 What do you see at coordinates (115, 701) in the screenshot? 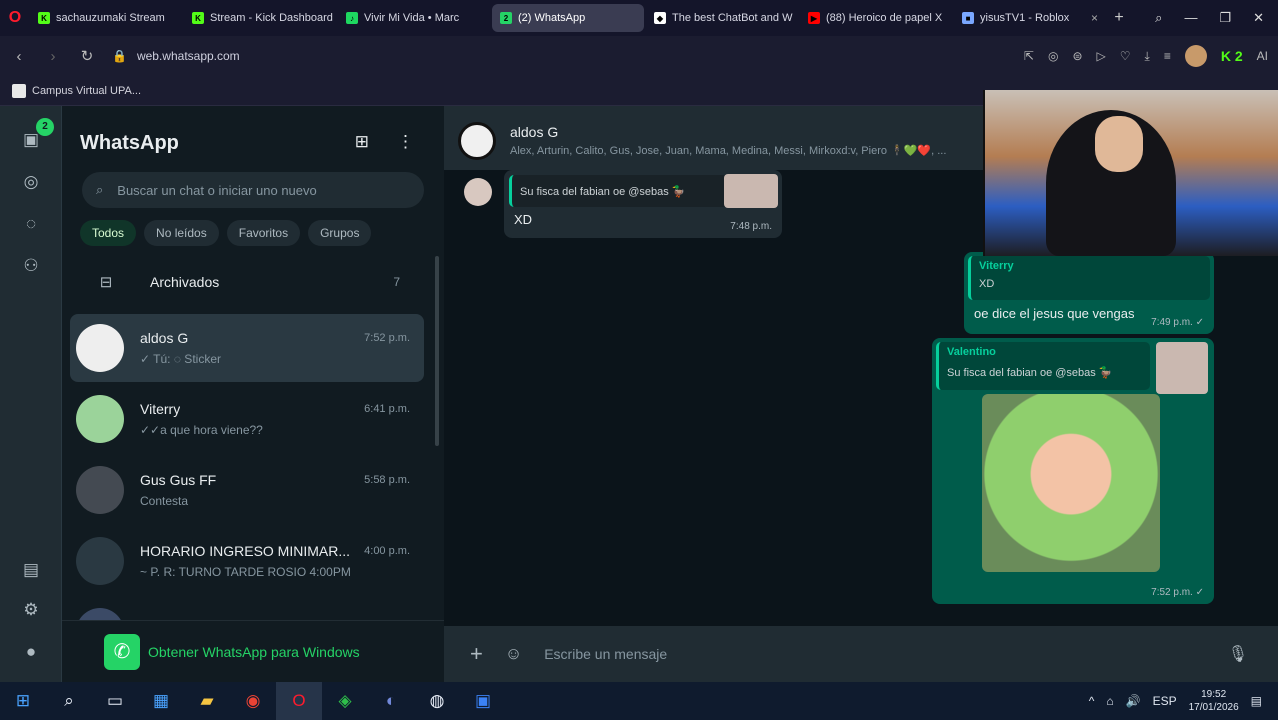
I see `task-view-icon: ▭` at bounding box center [115, 701].